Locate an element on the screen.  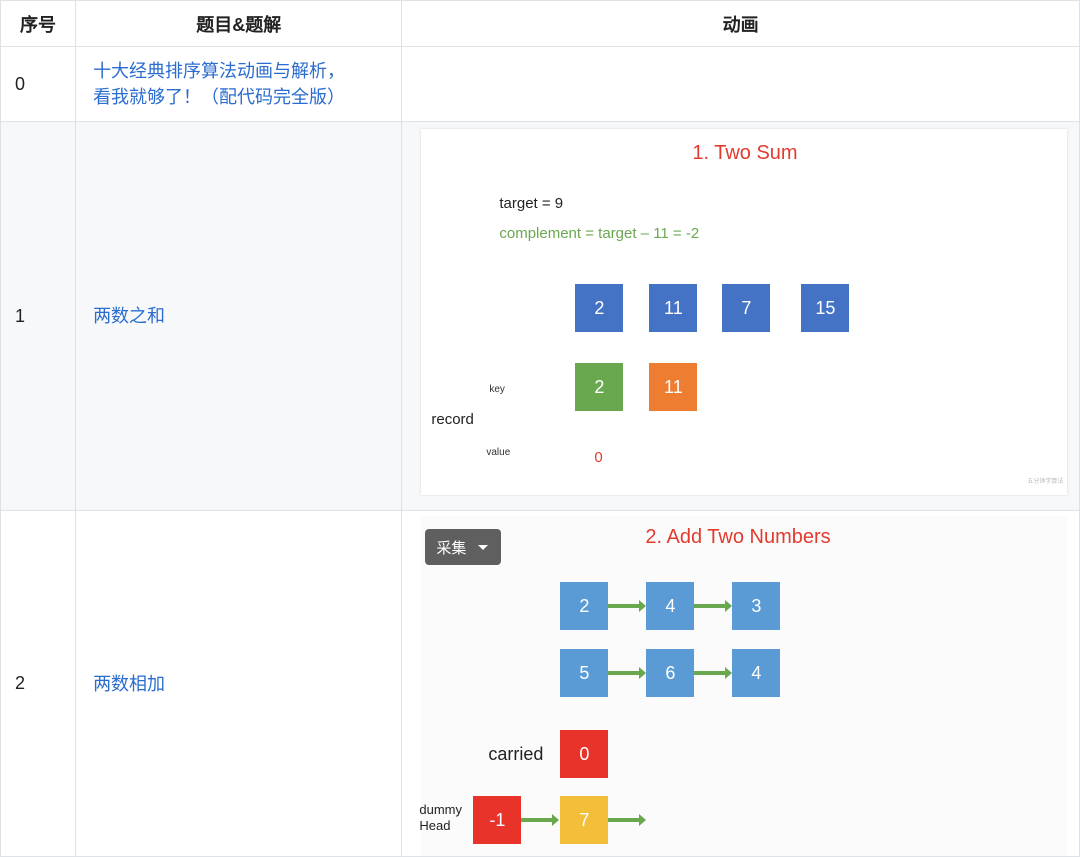
header-row: 序号 题目&题解 动画 is located at coordinates (540, 23).